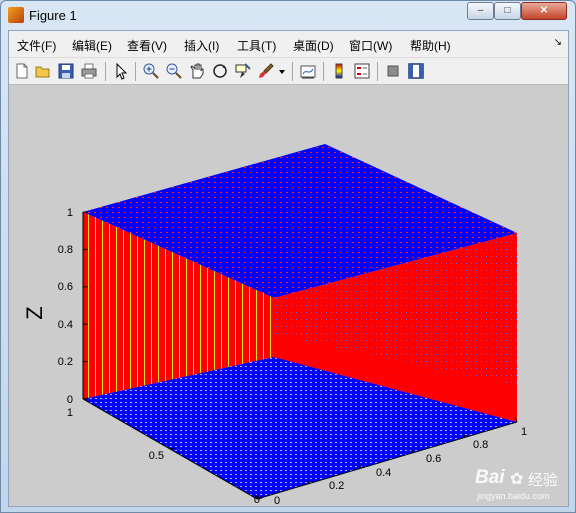  Describe the element at coordinates (257, 500) in the screenshot. I see `y-tick-label: 0` at that location.